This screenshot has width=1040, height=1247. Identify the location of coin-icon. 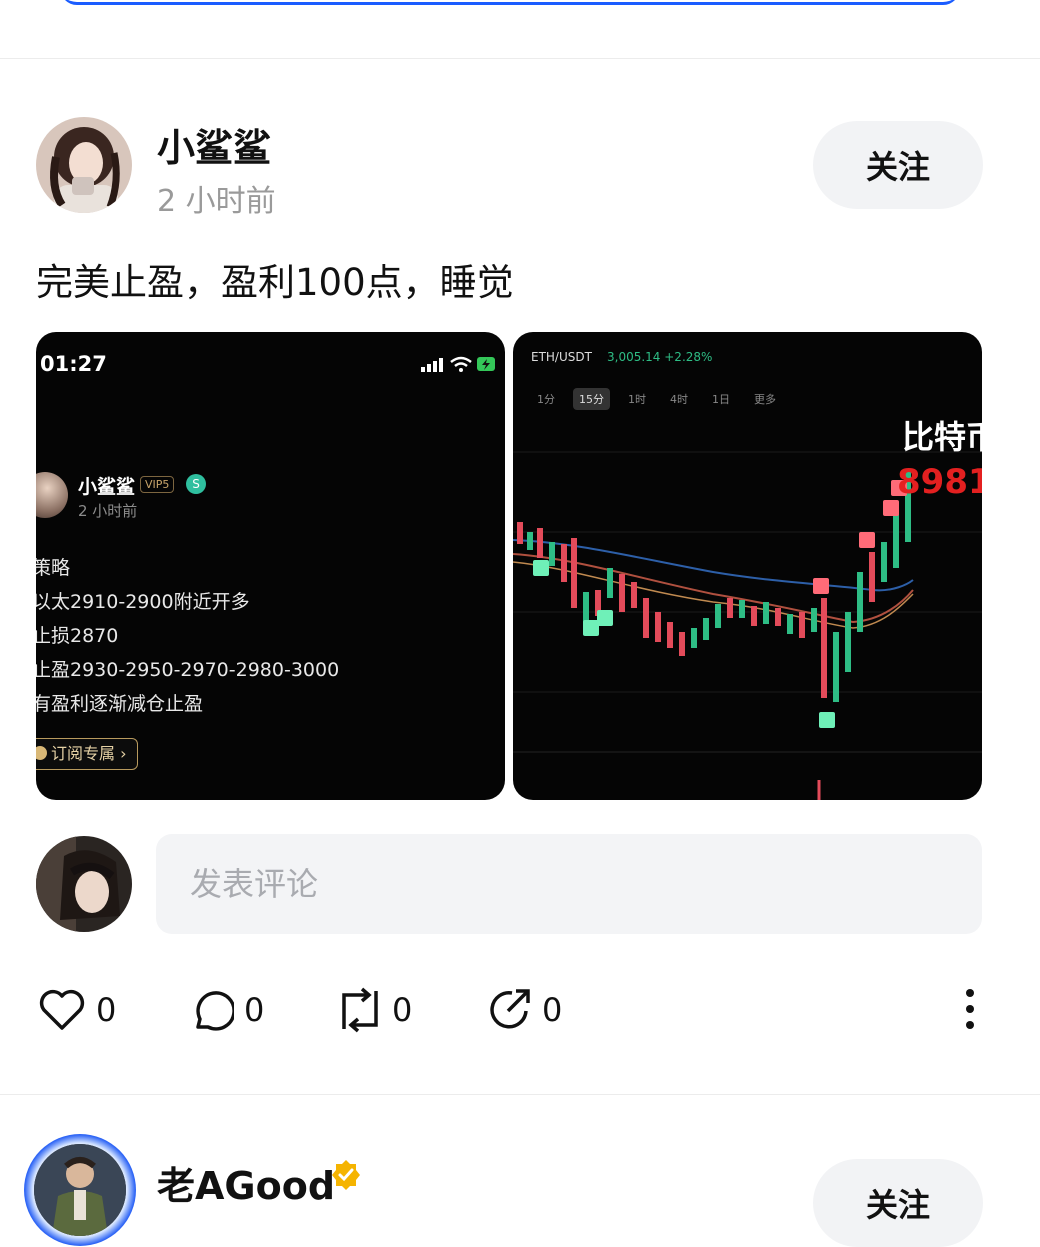
(41, 753).